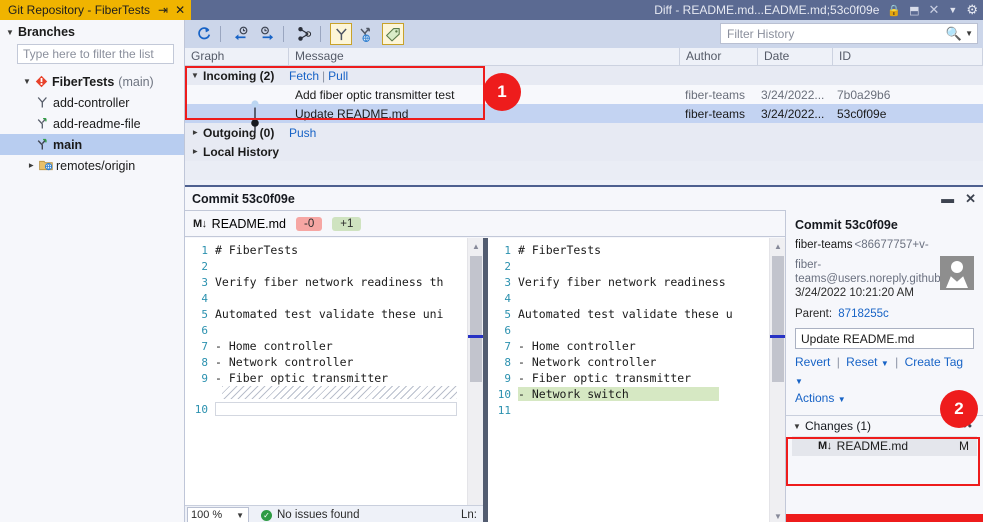  Describe the element at coordinates (964, 446) in the screenshot. I see `change-status-badge: M` at that location.